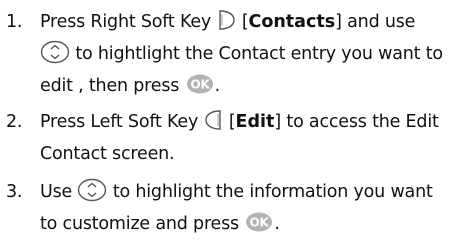 This screenshot has height=246, width=450. I want to click on step-number: 1., so click(14, 22).